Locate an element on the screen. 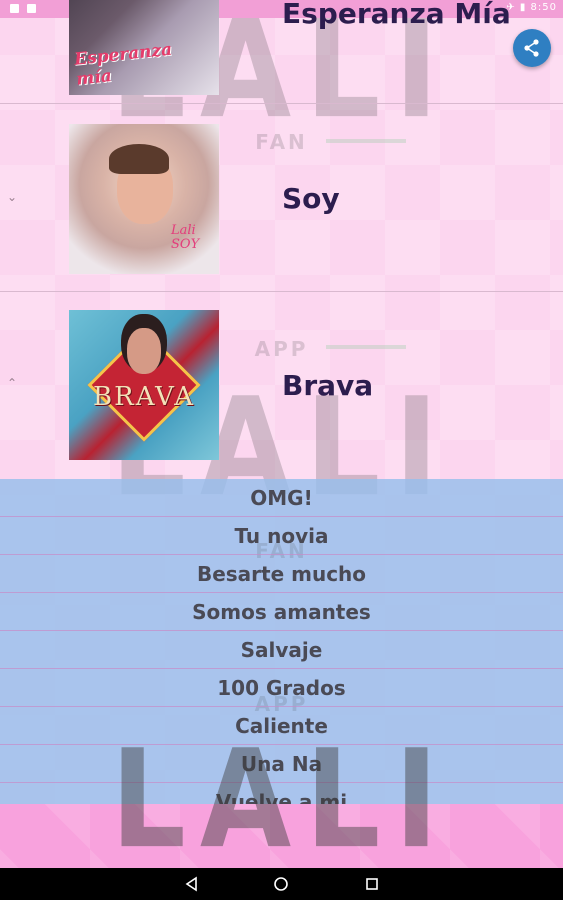 This screenshot has height=900, width=563. song-item: Somos amantes is located at coordinates (281, 612).